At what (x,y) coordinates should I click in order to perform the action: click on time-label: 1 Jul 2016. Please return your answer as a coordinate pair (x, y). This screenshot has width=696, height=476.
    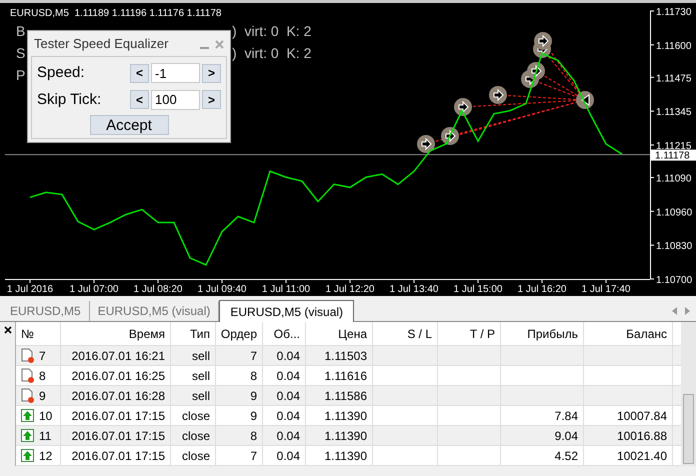
    Looking at the image, I should click on (30, 289).